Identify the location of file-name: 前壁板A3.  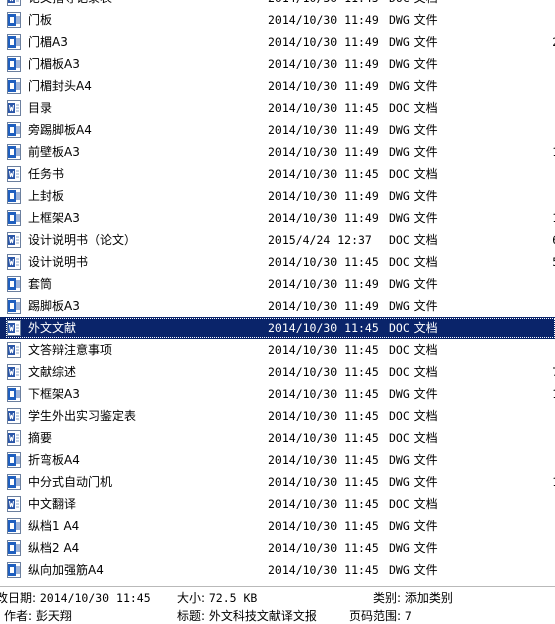
(143, 152).